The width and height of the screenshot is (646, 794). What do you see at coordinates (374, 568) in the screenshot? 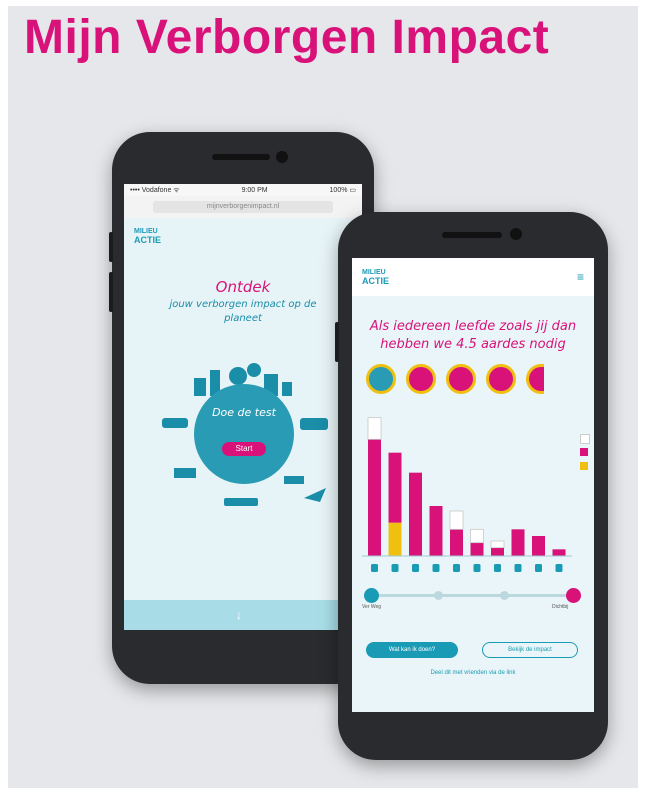
I see `phone-icon` at bounding box center [374, 568].